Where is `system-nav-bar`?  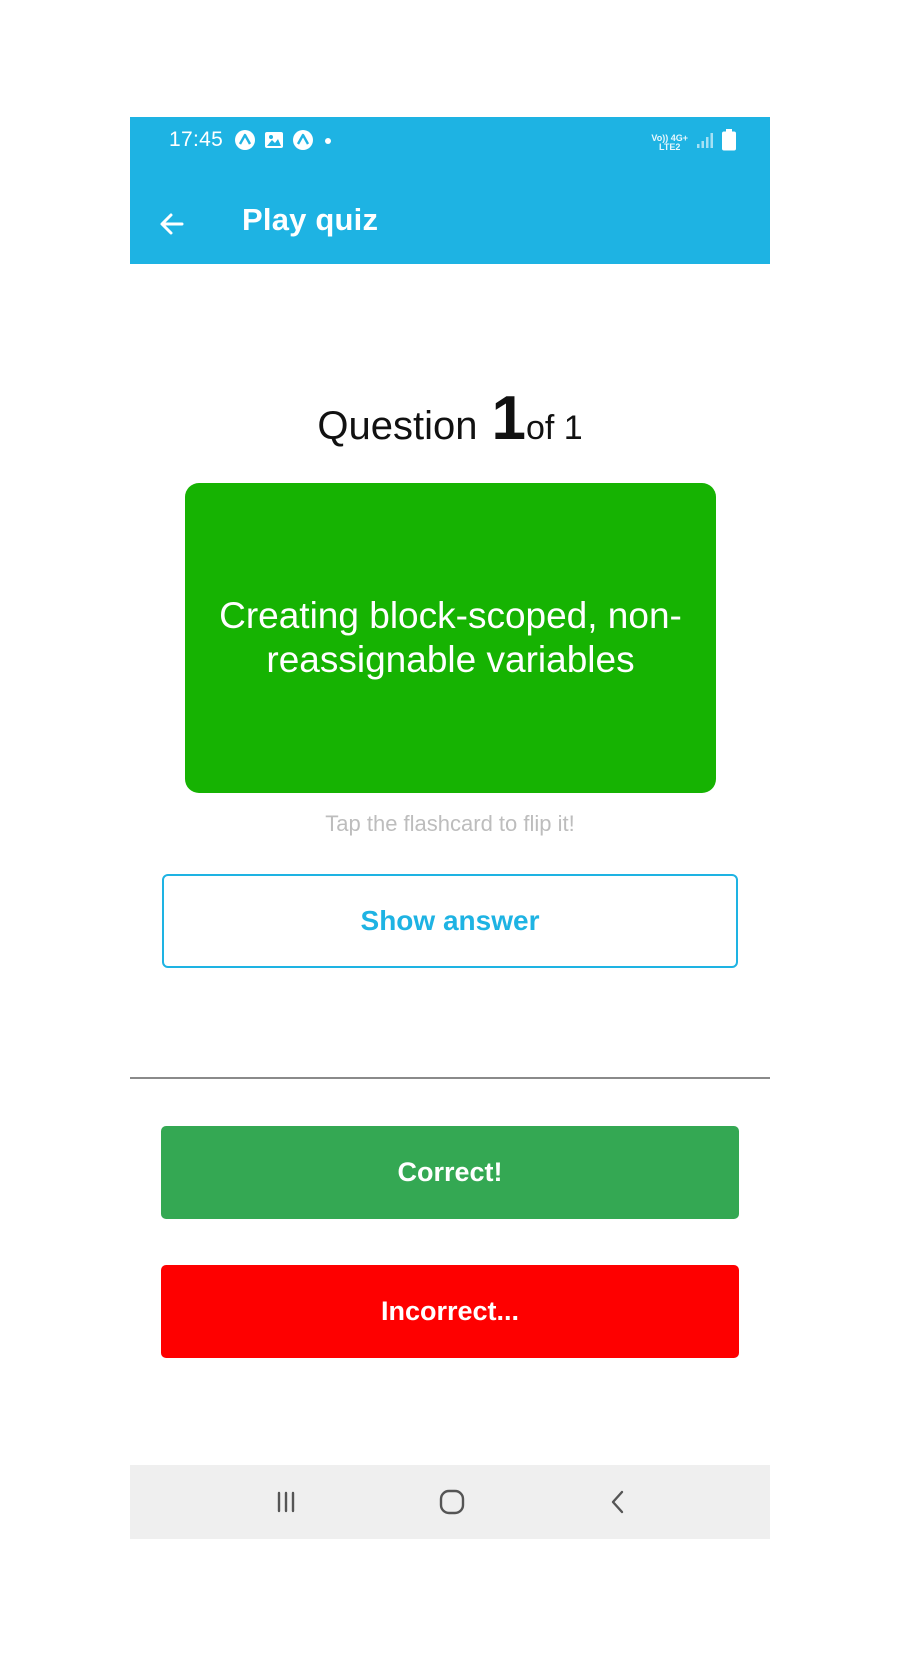 system-nav-bar is located at coordinates (450, 1502).